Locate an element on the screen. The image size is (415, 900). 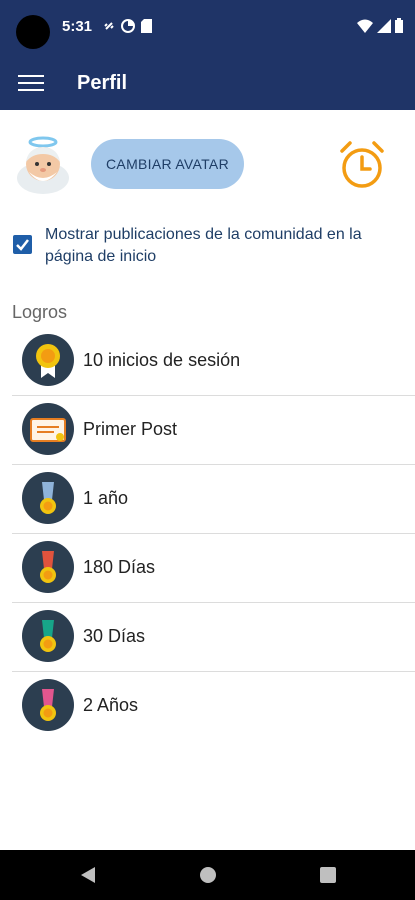
achievement-label: 2 Años is located at coordinates (111, 705).